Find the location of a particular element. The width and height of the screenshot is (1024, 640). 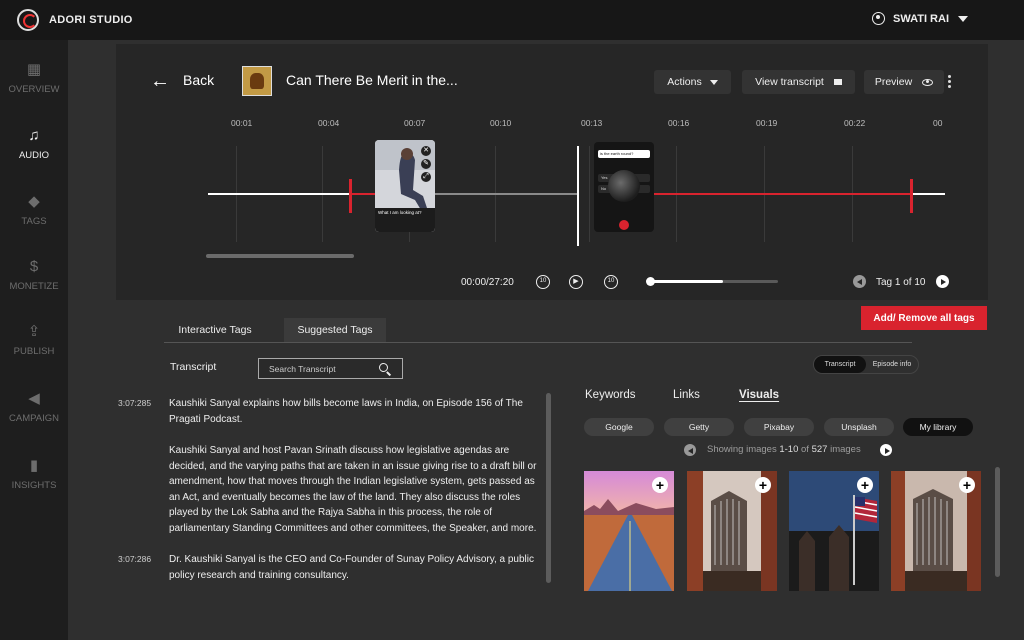

megaphone-icon: ◀ is located at coordinates (34, 398).